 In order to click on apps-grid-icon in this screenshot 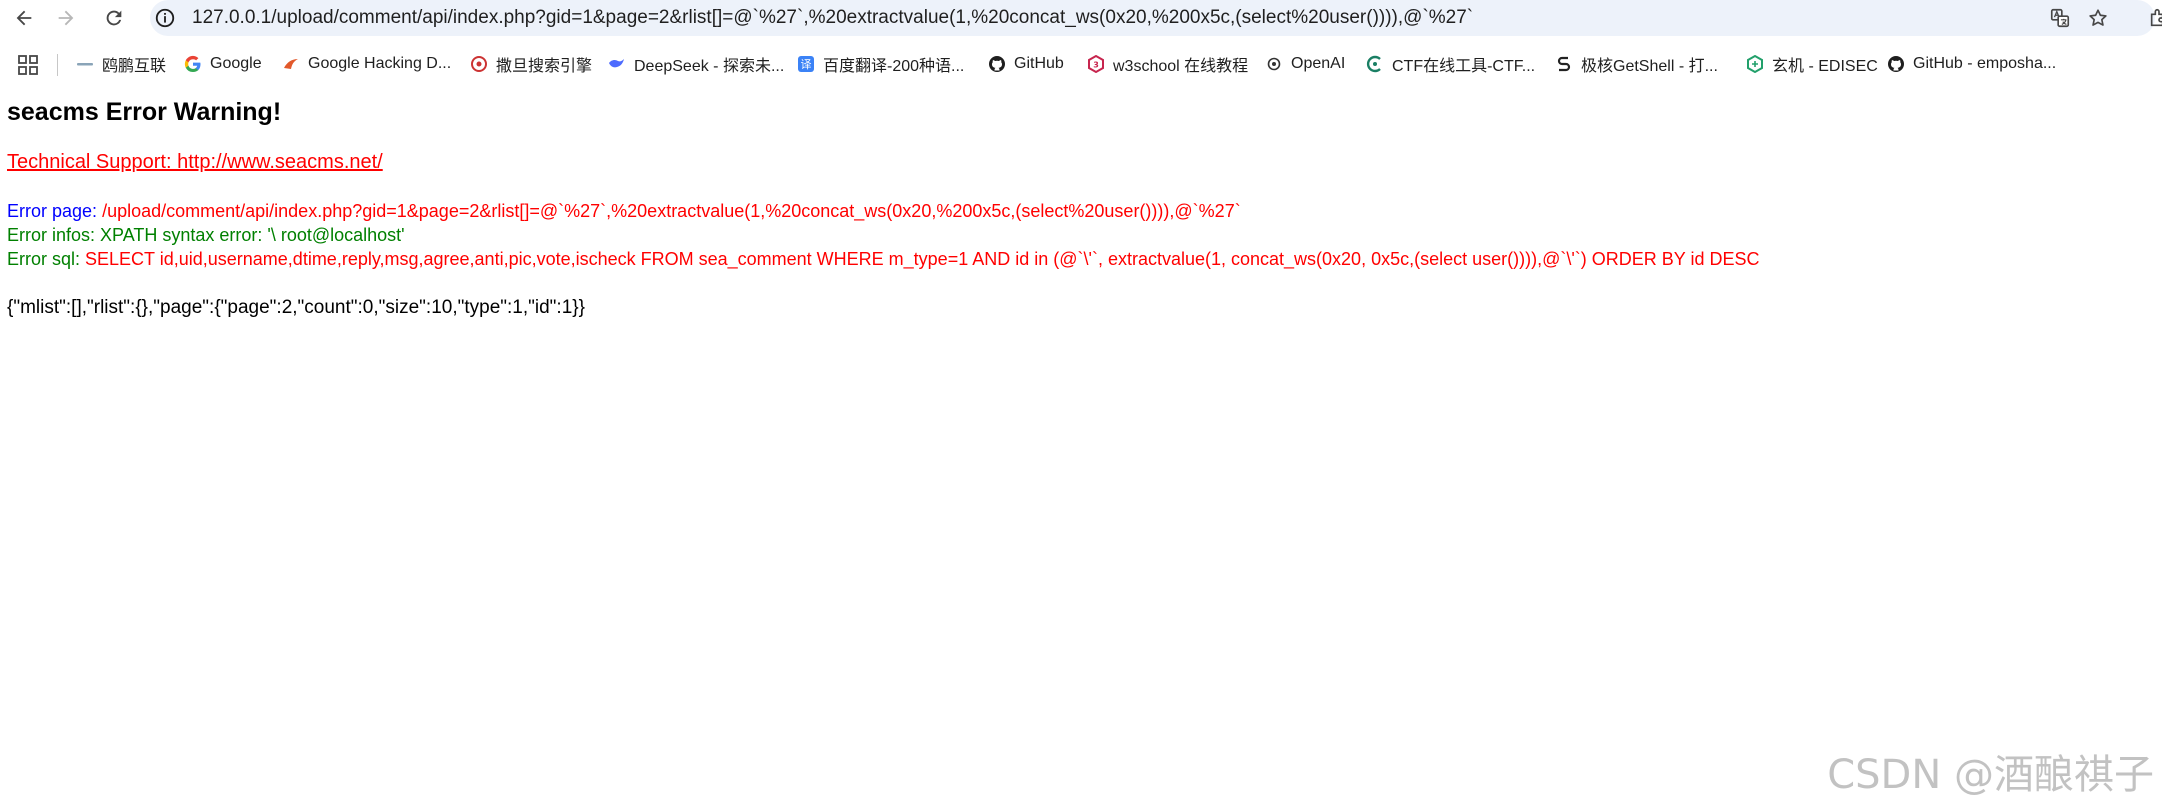, I will do `click(28, 65)`.